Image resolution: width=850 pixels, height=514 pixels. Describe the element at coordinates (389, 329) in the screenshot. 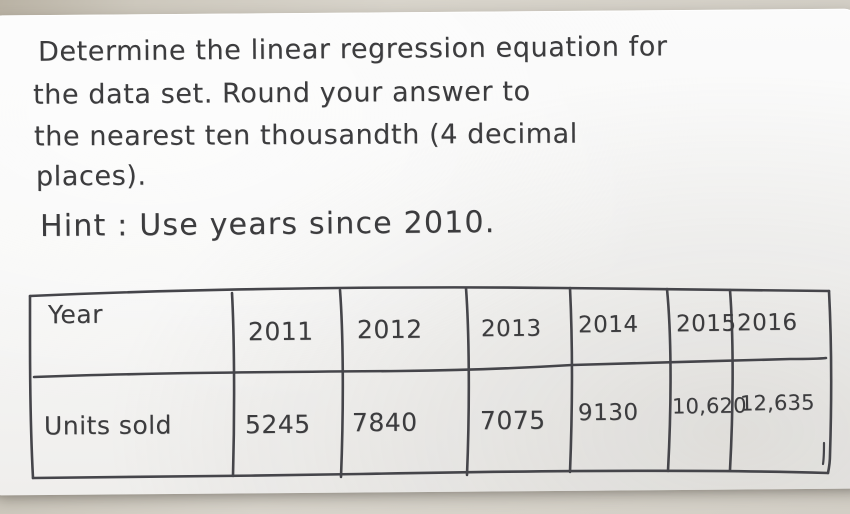

I see `table-cell-year-2012: 2012` at that location.